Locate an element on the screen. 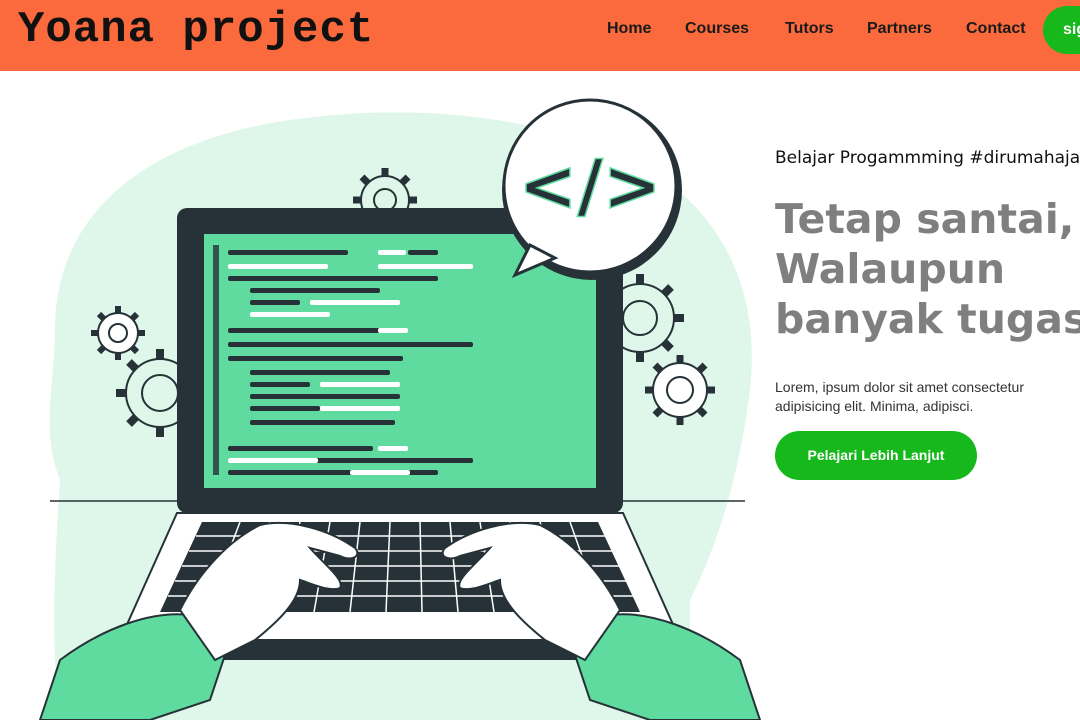 The height and width of the screenshot is (720, 1080). nav-courses-link: Courses is located at coordinates (717, 29).